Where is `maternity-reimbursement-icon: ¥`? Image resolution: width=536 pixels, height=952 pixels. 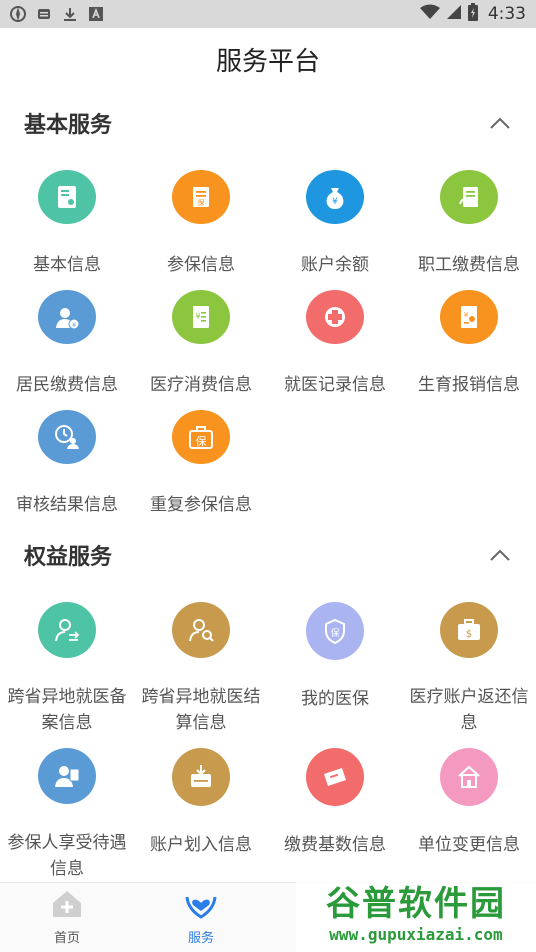
maternity-reimbursement-icon: ¥ is located at coordinates (469, 317).